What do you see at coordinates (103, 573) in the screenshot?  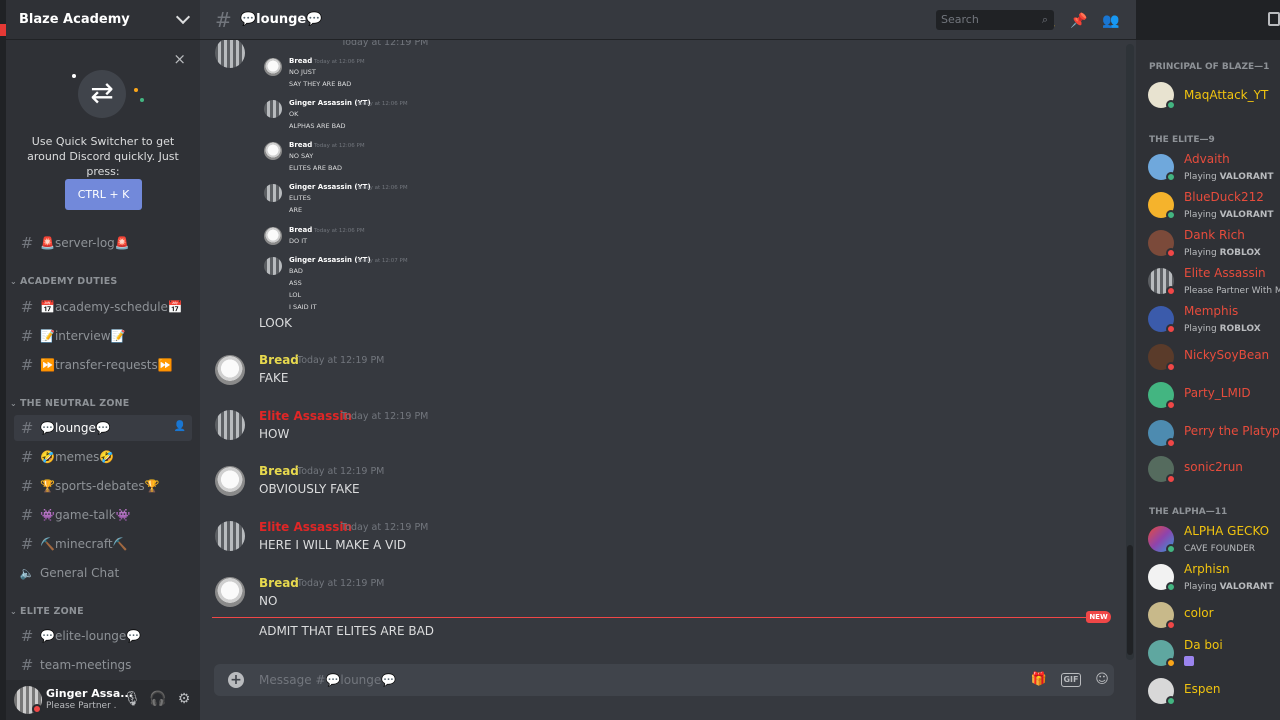 I see `voice-channel-general-chat: 🔈 General Chat` at bounding box center [103, 573].